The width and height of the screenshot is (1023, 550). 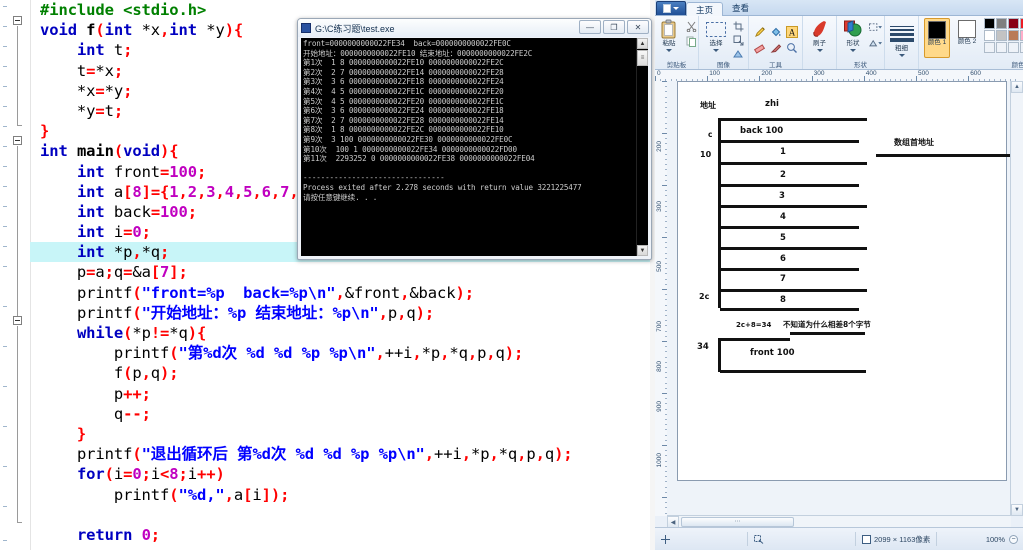 What do you see at coordinates (340, 272) in the screenshot?
I see `code-line: p=a;q=&a[7];` at bounding box center [340, 272].